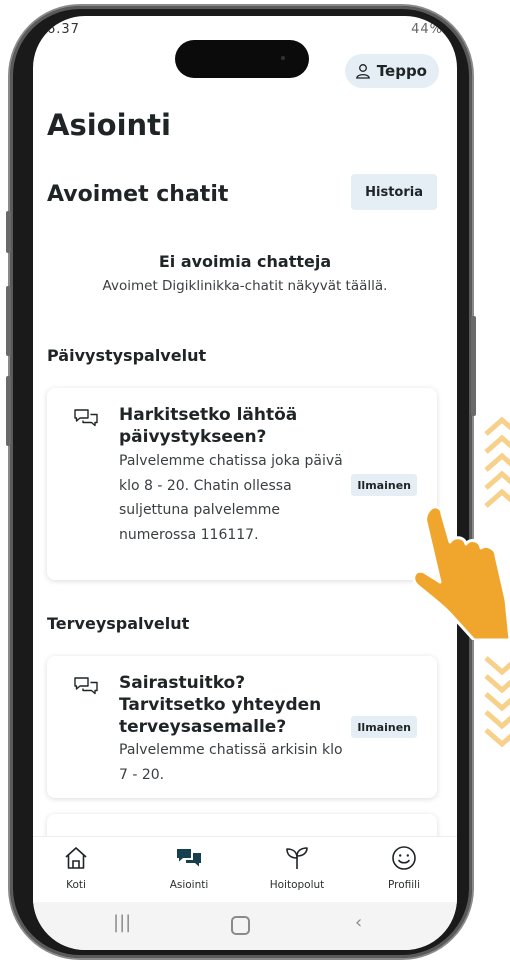 Image resolution: width=510 pixels, height=965 pixels. What do you see at coordinates (404, 885) in the screenshot?
I see `nav-label: Profiili` at bounding box center [404, 885].